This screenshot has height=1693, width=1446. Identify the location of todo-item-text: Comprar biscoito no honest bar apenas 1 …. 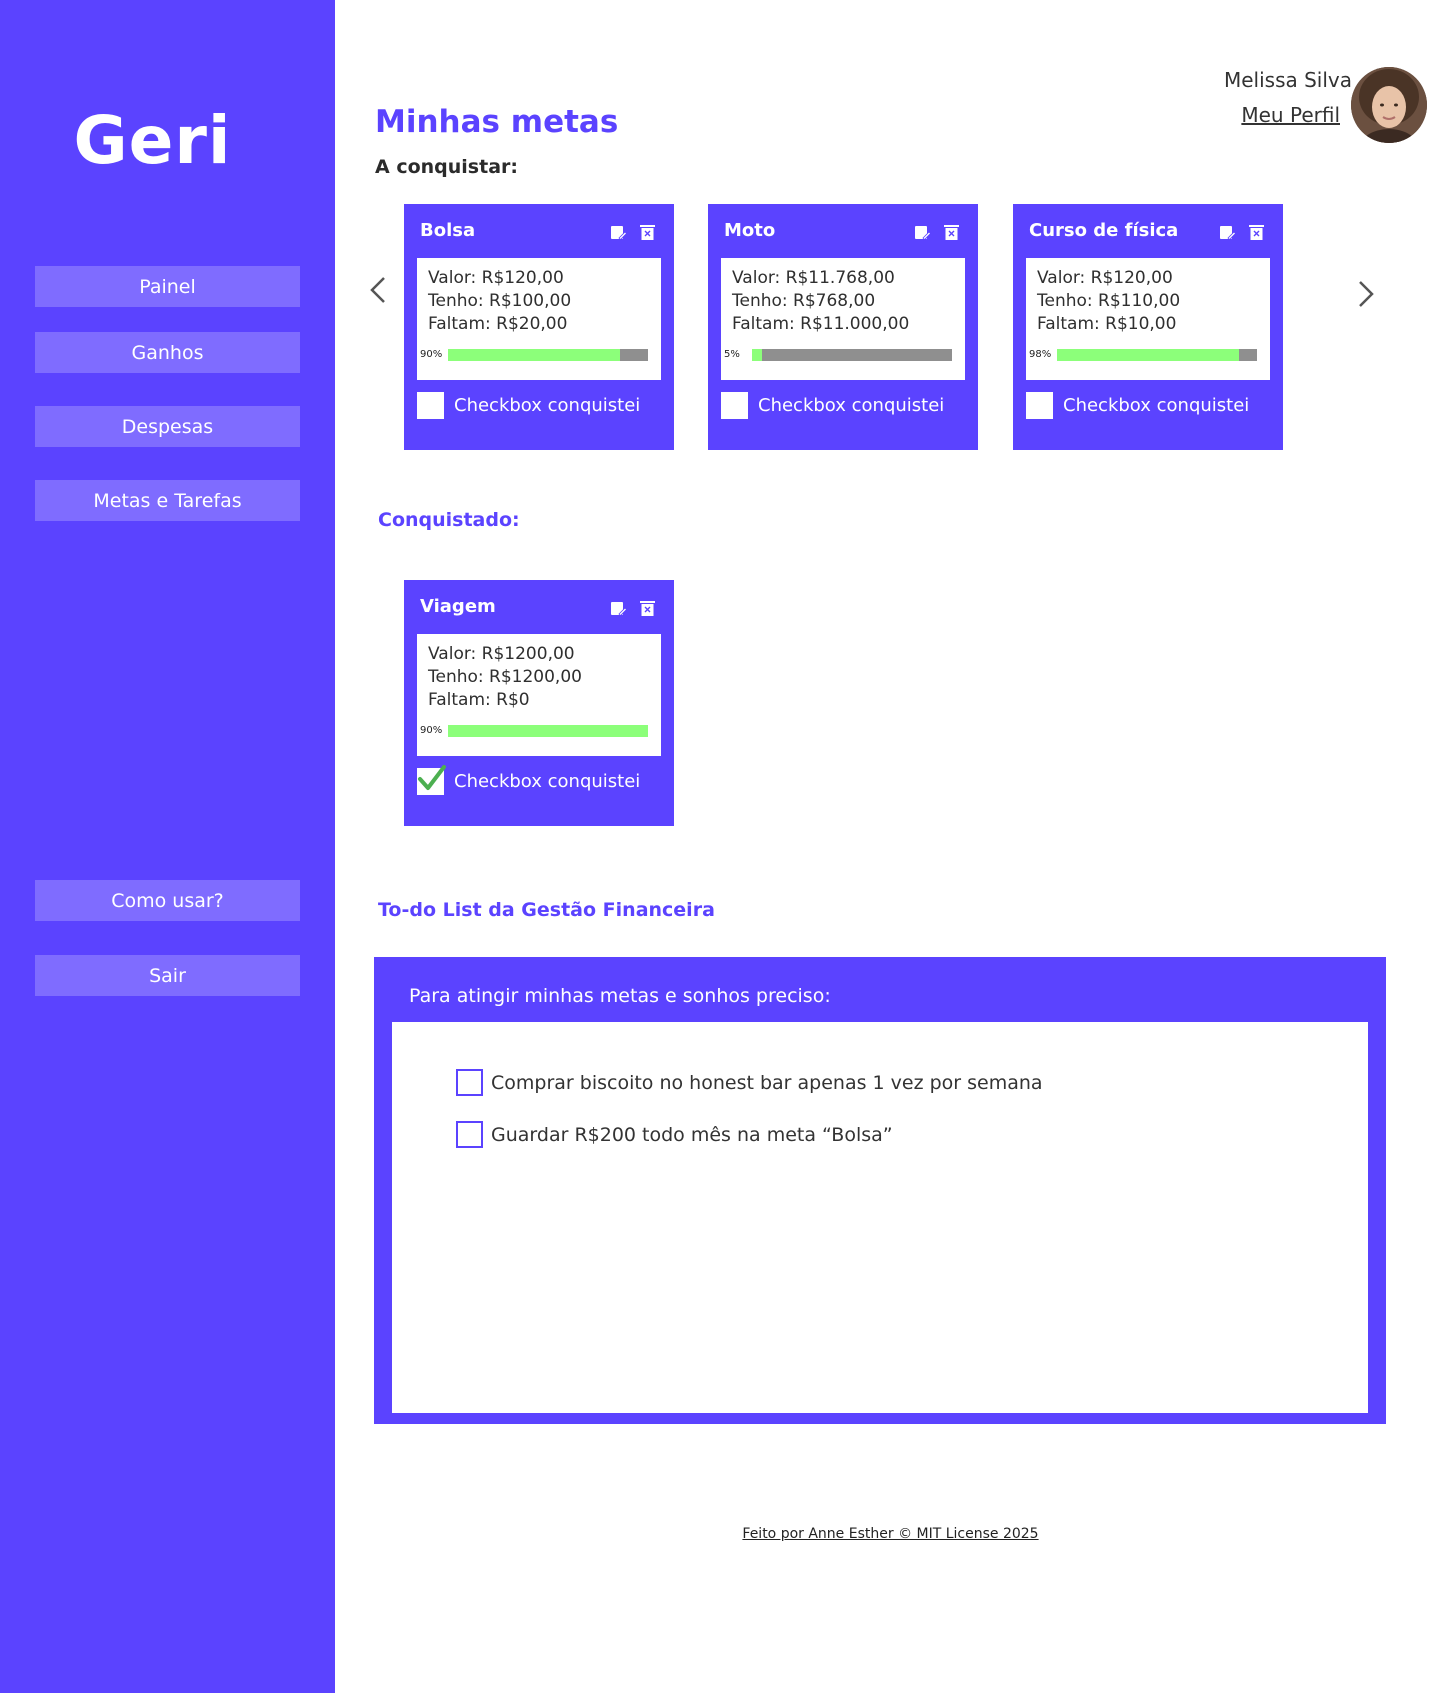
(767, 1082).